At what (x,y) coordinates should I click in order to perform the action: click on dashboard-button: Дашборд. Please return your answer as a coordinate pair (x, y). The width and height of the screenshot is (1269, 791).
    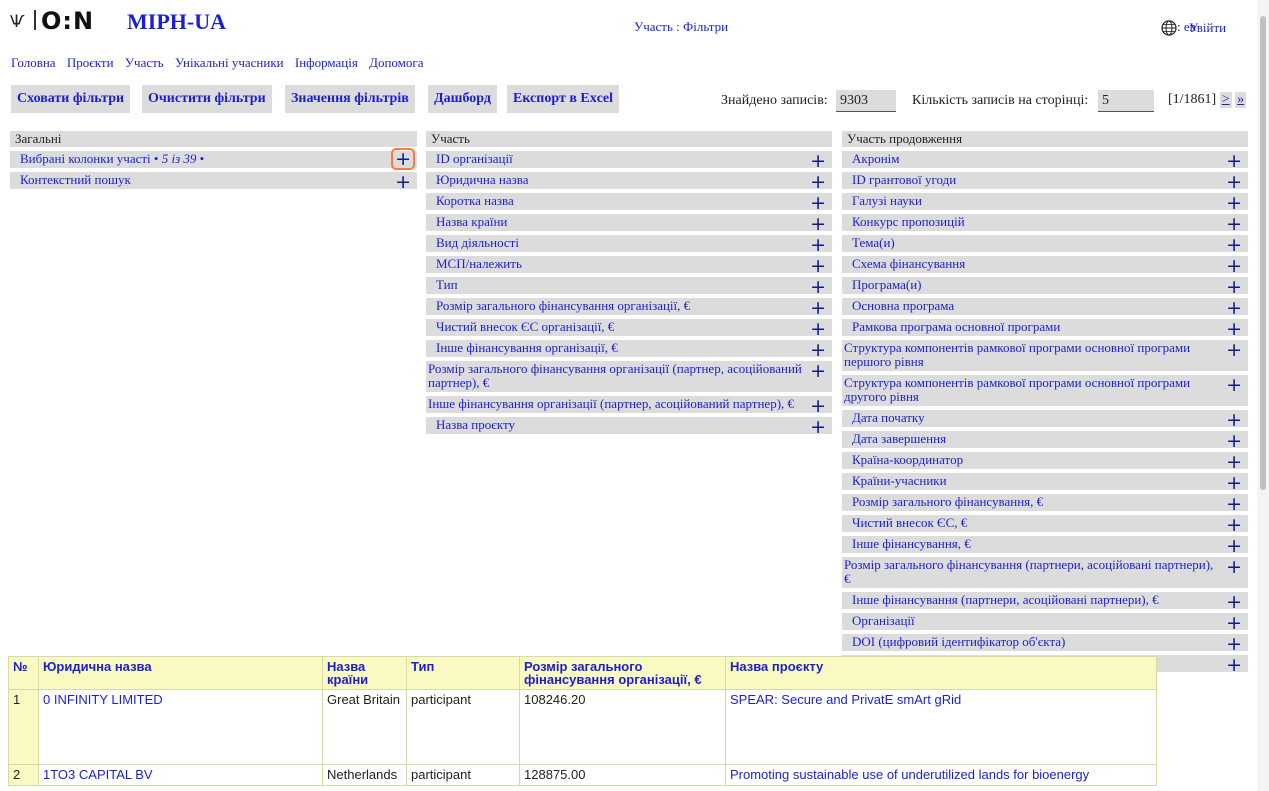
    Looking at the image, I should click on (462, 99).